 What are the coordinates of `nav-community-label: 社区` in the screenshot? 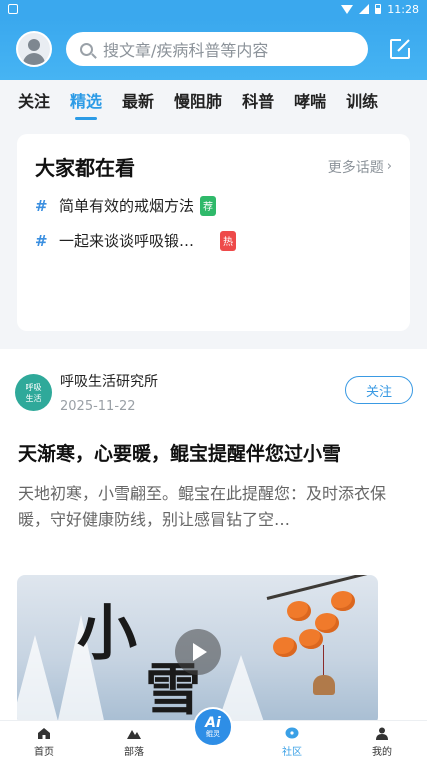 It's located at (292, 752).